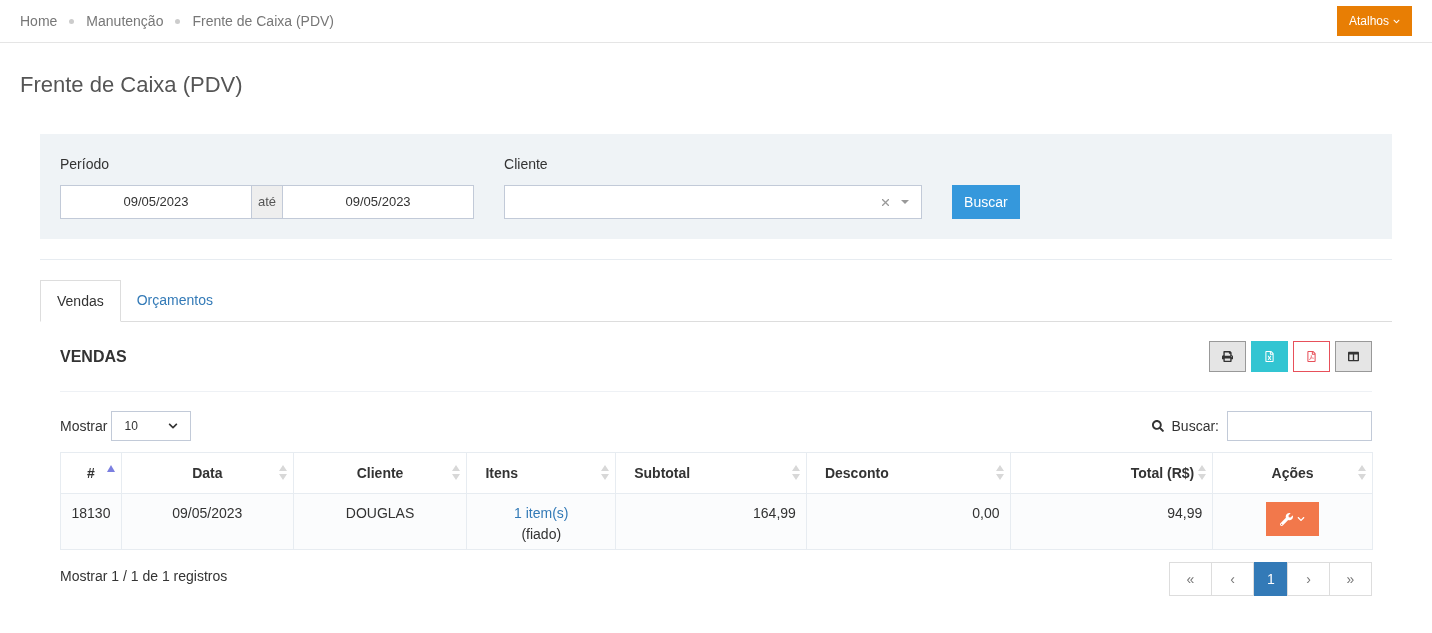 The width and height of the screenshot is (1432, 633). I want to click on actions-button, so click(1293, 519).